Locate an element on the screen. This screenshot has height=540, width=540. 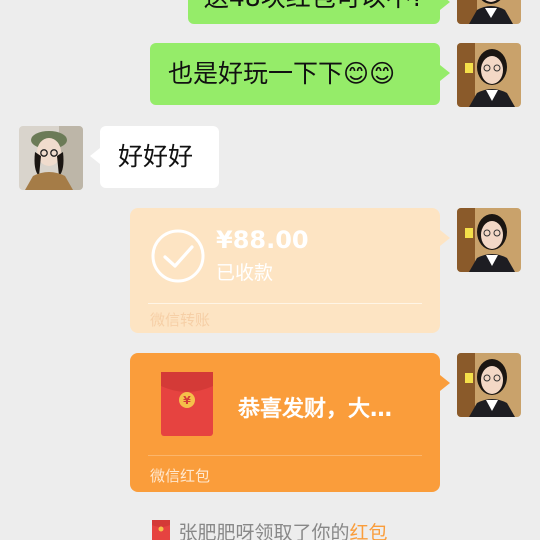
check-circle-icon is located at coordinates (178, 256).